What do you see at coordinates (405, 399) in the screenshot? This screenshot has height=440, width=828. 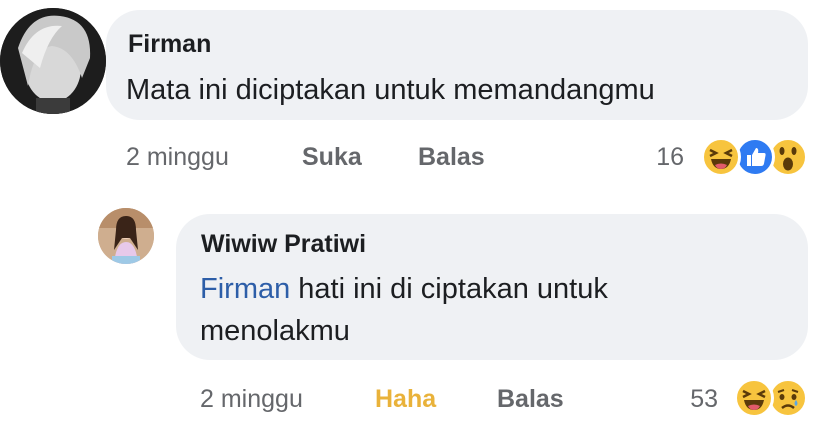 I see `haha-reaction-button: Haha` at bounding box center [405, 399].